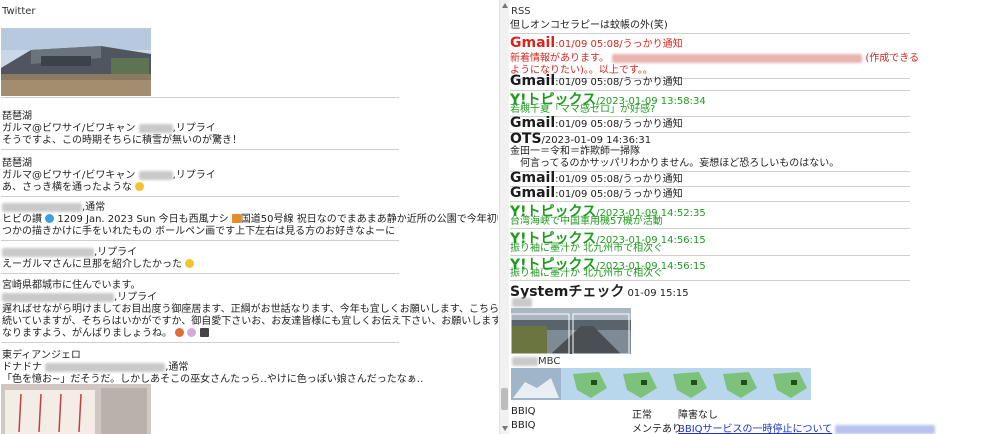 The height and width of the screenshot is (434, 999). What do you see at coordinates (50, 218) in the screenshot?
I see `earth-emoji-icon` at bounding box center [50, 218].